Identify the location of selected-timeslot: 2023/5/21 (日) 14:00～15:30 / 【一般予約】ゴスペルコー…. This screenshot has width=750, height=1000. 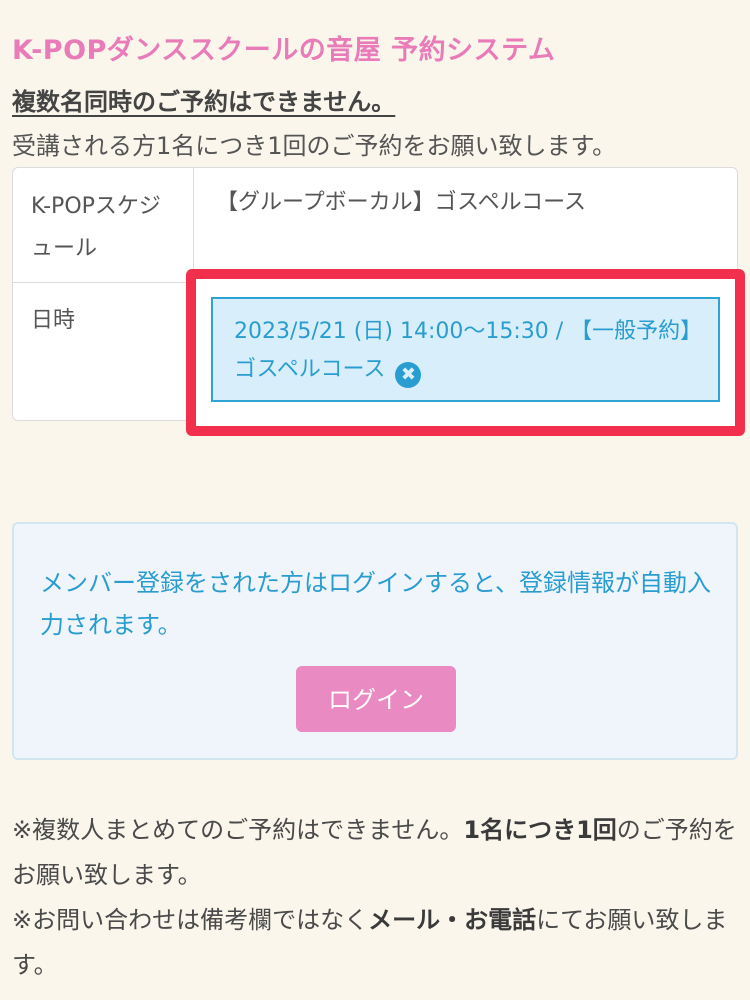
(465, 349).